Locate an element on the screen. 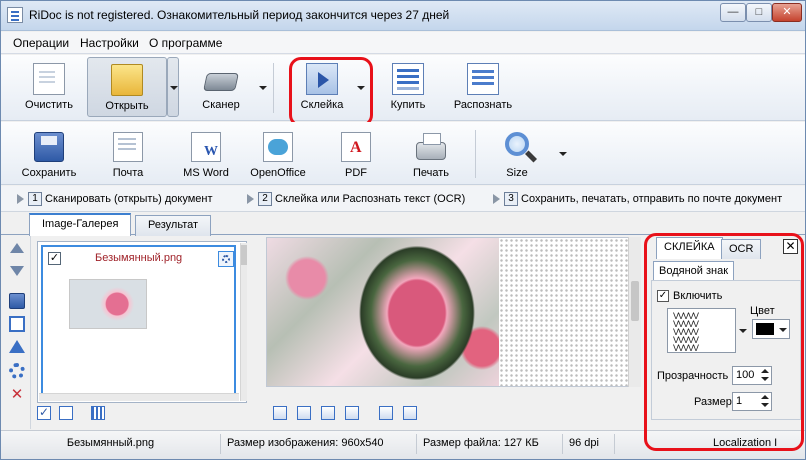  open-button: Открыть is located at coordinates (127, 87).